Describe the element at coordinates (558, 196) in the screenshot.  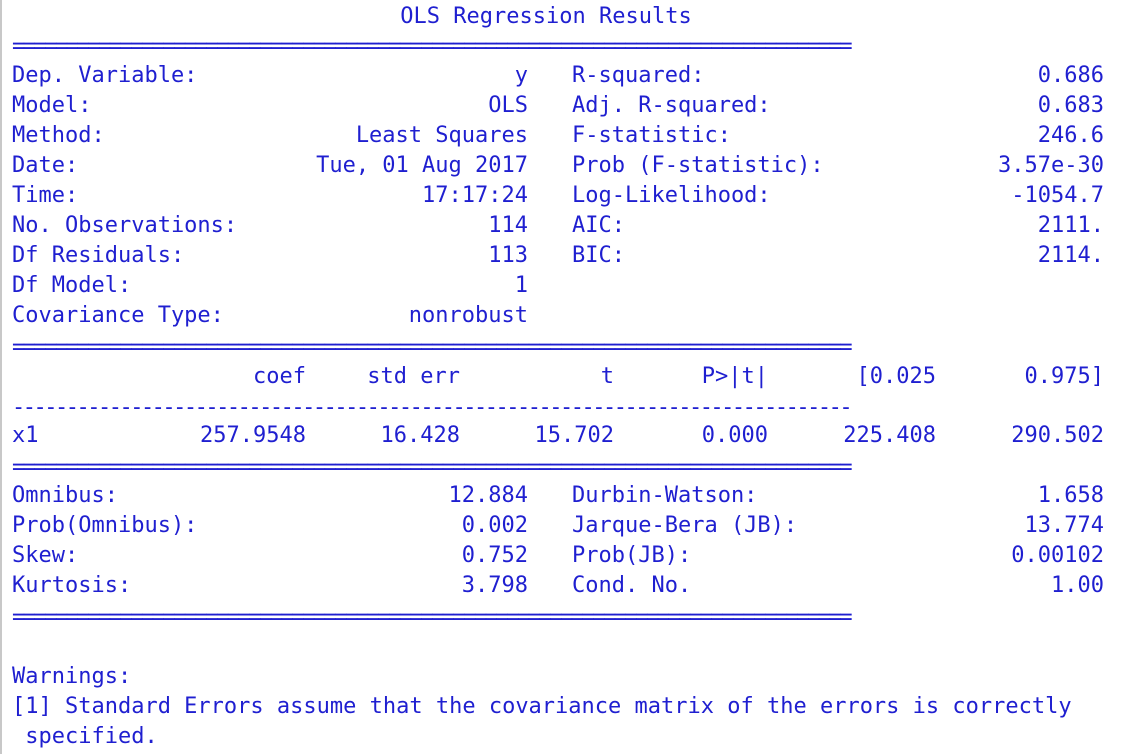
I see `info-row: Time: 17:17:24 Log-Likelihood: -1054.7` at that location.